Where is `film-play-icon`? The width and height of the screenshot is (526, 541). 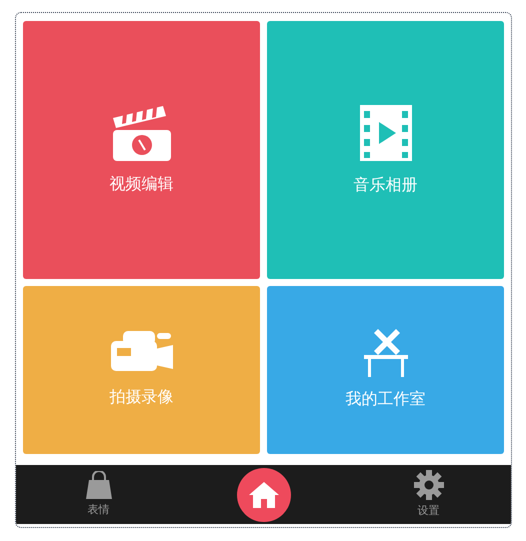
film-play-icon is located at coordinates (386, 133).